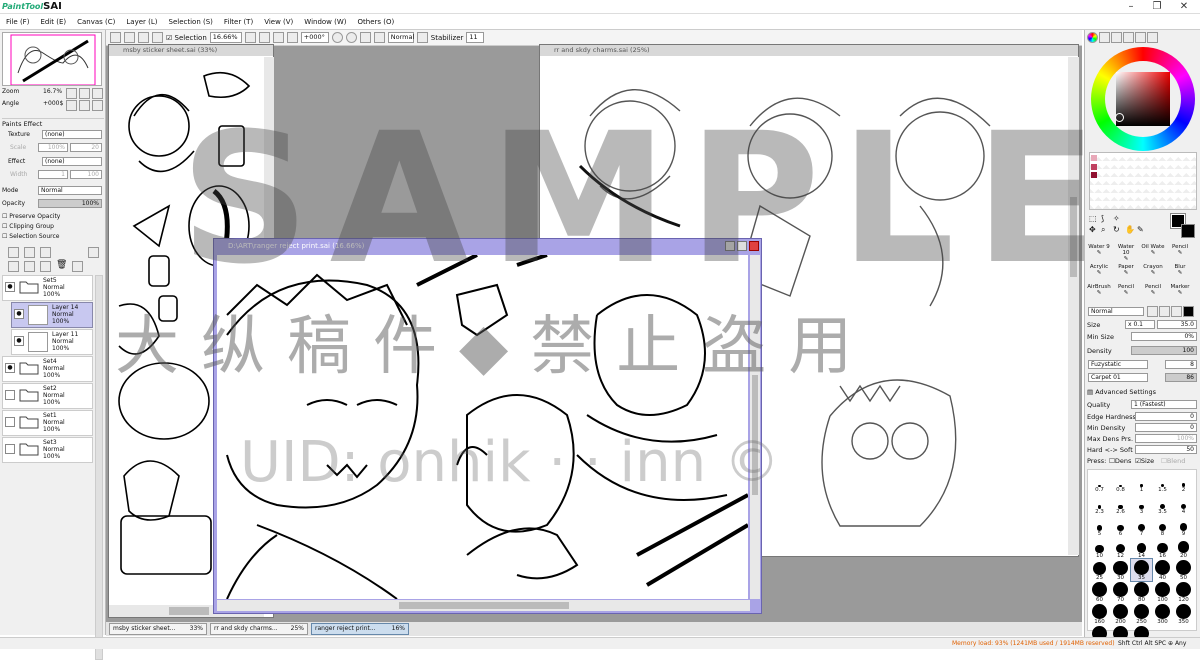  Describe the element at coordinates (379, 37) in the screenshot. I see `flip-button` at that location.